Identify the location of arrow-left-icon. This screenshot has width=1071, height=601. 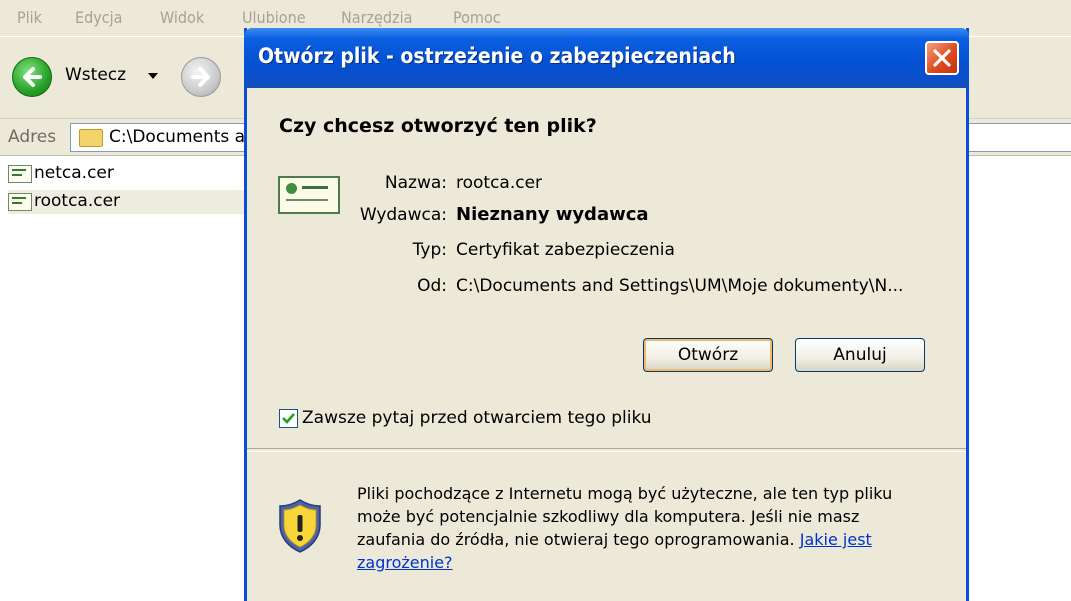
(32, 77).